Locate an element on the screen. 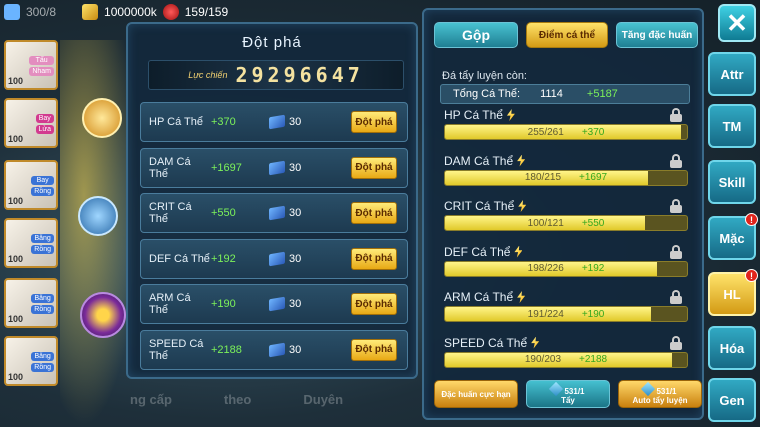 The width and height of the screenshot is (760, 427). stat-name: SPEED Cá Thể is located at coordinates (176, 349).